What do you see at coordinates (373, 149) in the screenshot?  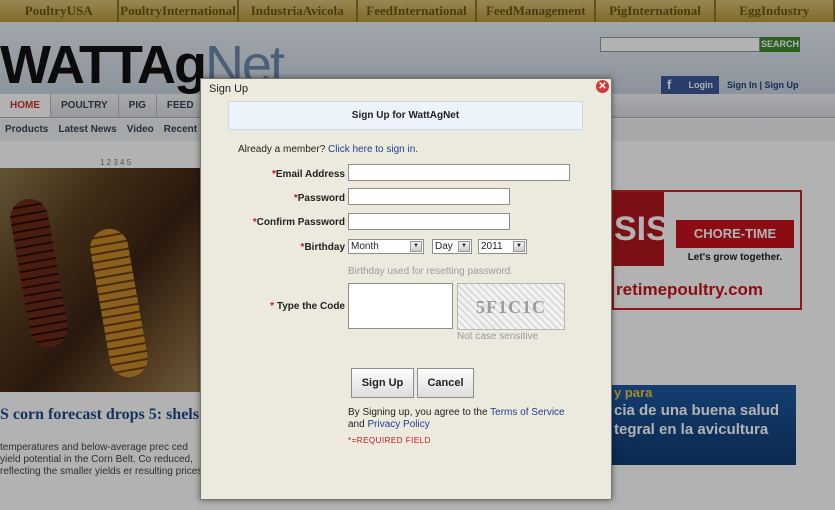 I see `sign-in-link: Click here to sign in.` at bounding box center [373, 149].